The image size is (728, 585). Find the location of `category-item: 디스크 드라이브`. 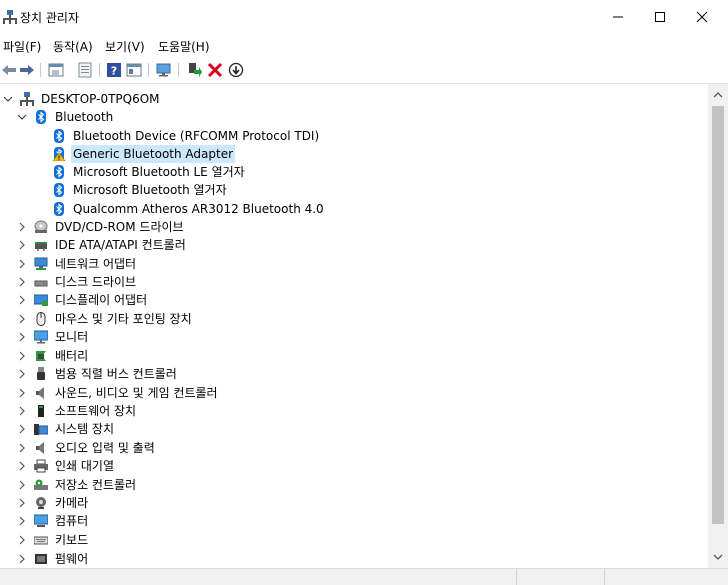

category-item: 디스크 드라이브 is located at coordinates (77, 282).